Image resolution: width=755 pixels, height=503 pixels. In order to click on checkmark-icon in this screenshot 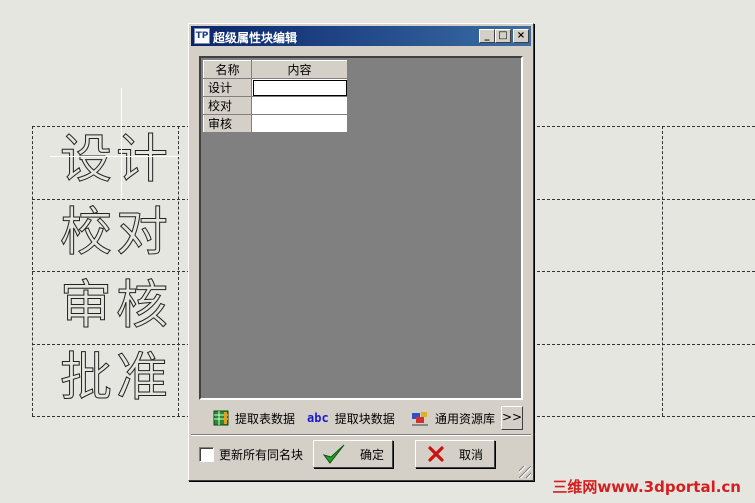, I will do `click(333, 454)`.